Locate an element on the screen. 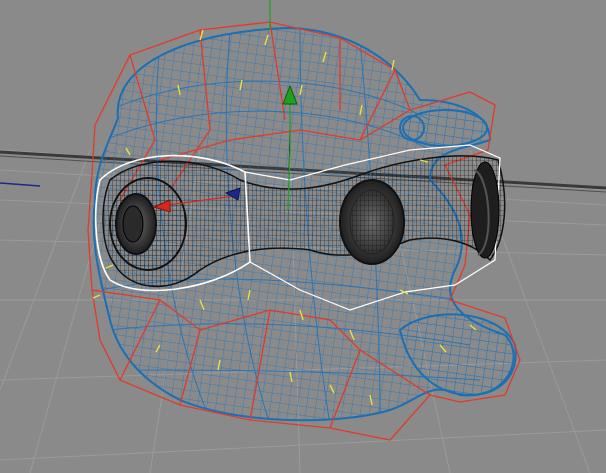  z-axis-line is located at coordinates (20, 184).